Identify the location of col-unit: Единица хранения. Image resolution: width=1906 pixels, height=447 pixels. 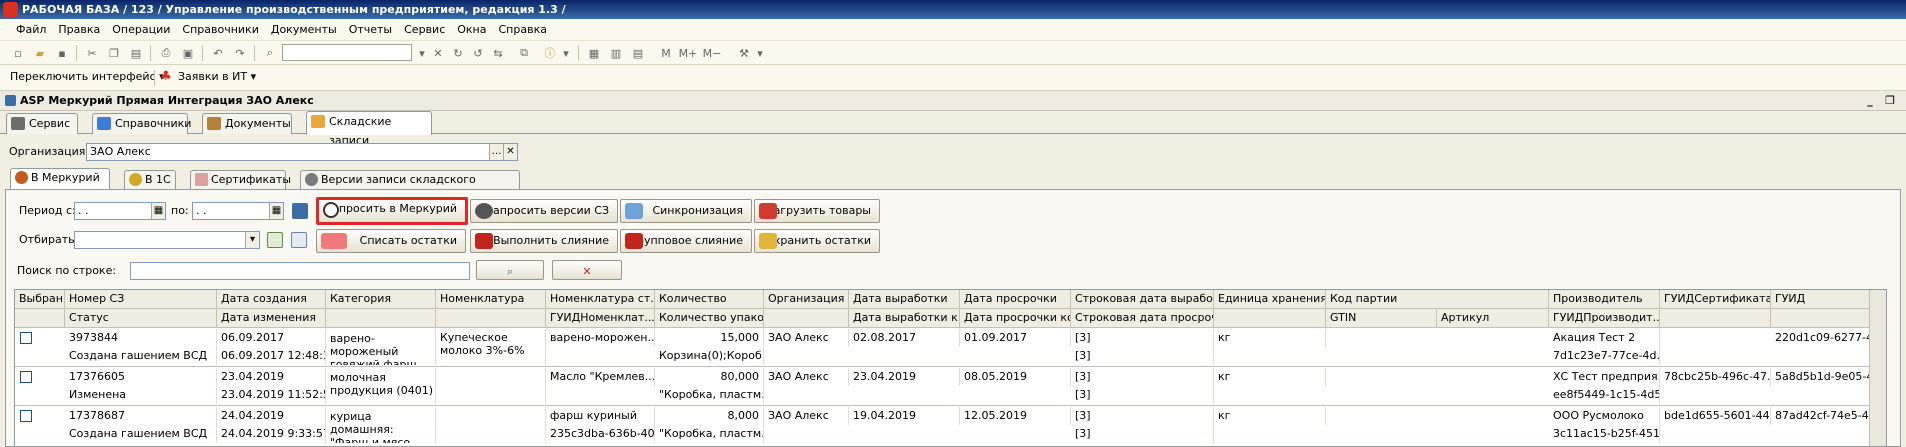
(1270, 299).